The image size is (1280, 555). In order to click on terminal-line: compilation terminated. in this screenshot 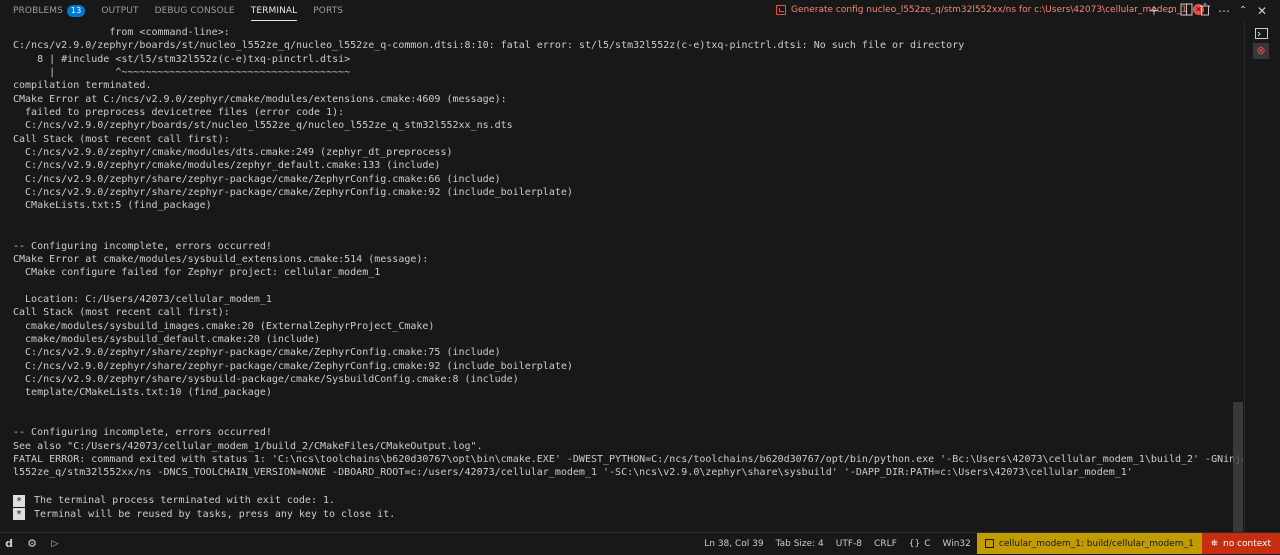, I will do `click(82, 86)`.